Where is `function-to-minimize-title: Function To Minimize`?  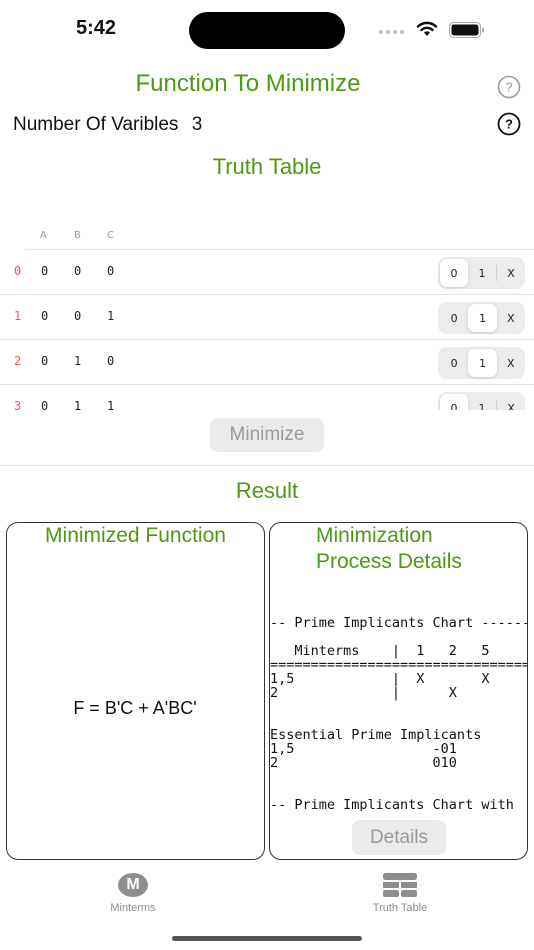
function-to-minimize-title: Function To Minimize is located at coordinates (248, 83).